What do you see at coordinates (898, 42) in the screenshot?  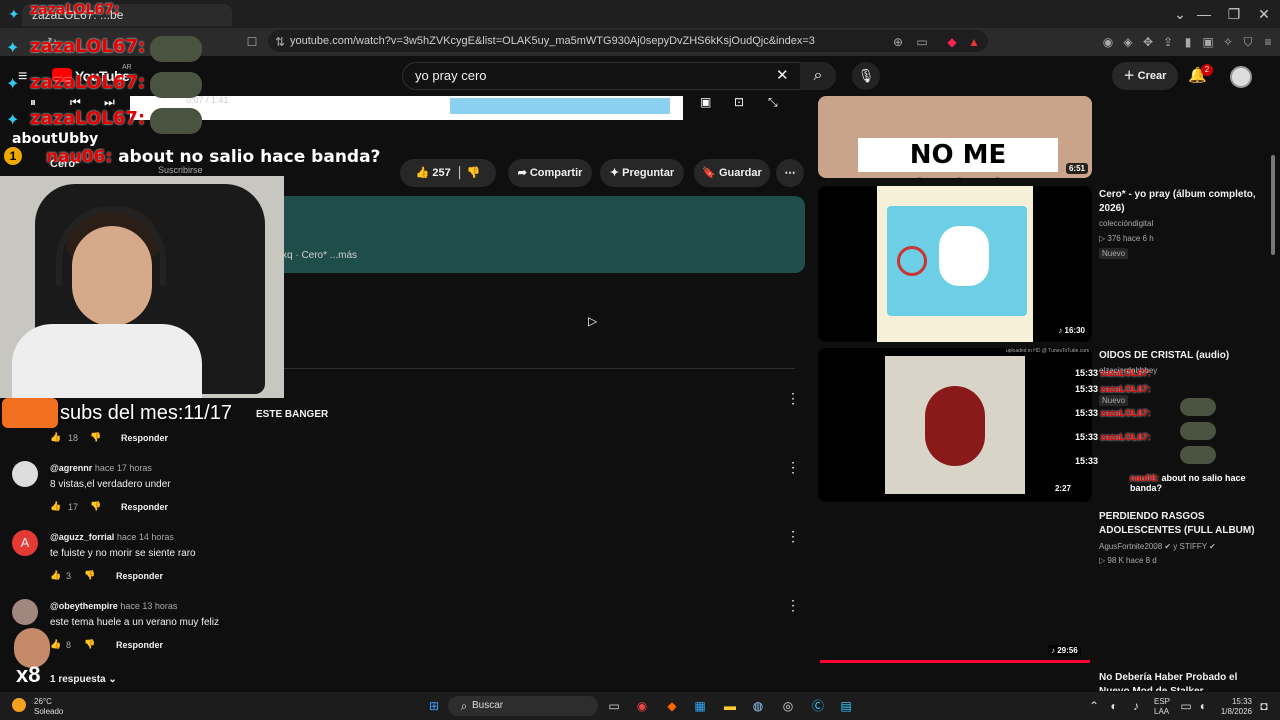 I see `zoom-icon: ⊕` at bounding box center [898, 42].